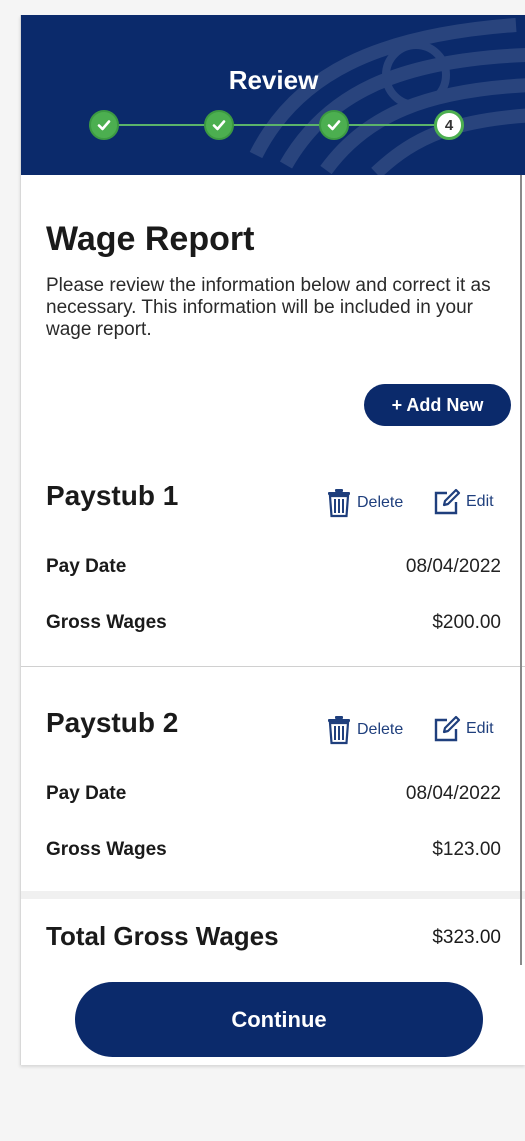 The height and width of the screenshot is (1141, 525). Describe the element at coordinates (279, 1019) in the screenshot. I see `continue-button: Continue` at that location.